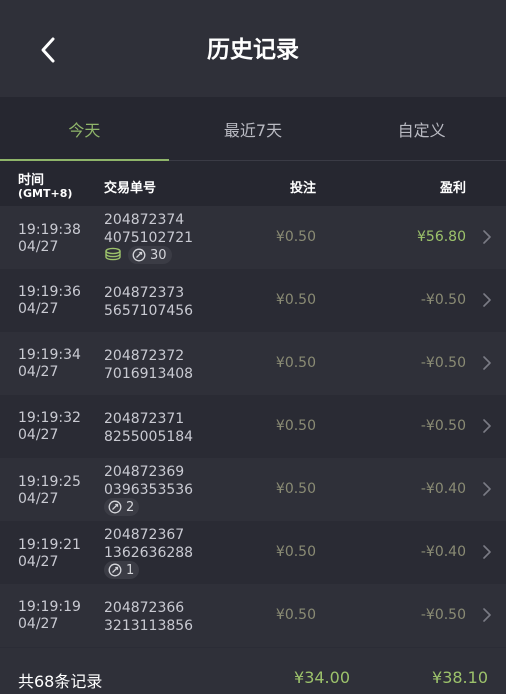 Image resolution: width=506 pixels, height=694 pixels. I want to click on row-profit: ¥56.80, so click(441, 237).